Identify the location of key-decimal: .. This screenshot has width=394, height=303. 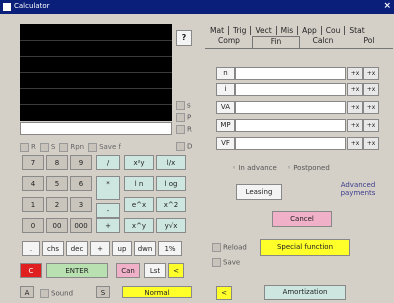
(31, 248).